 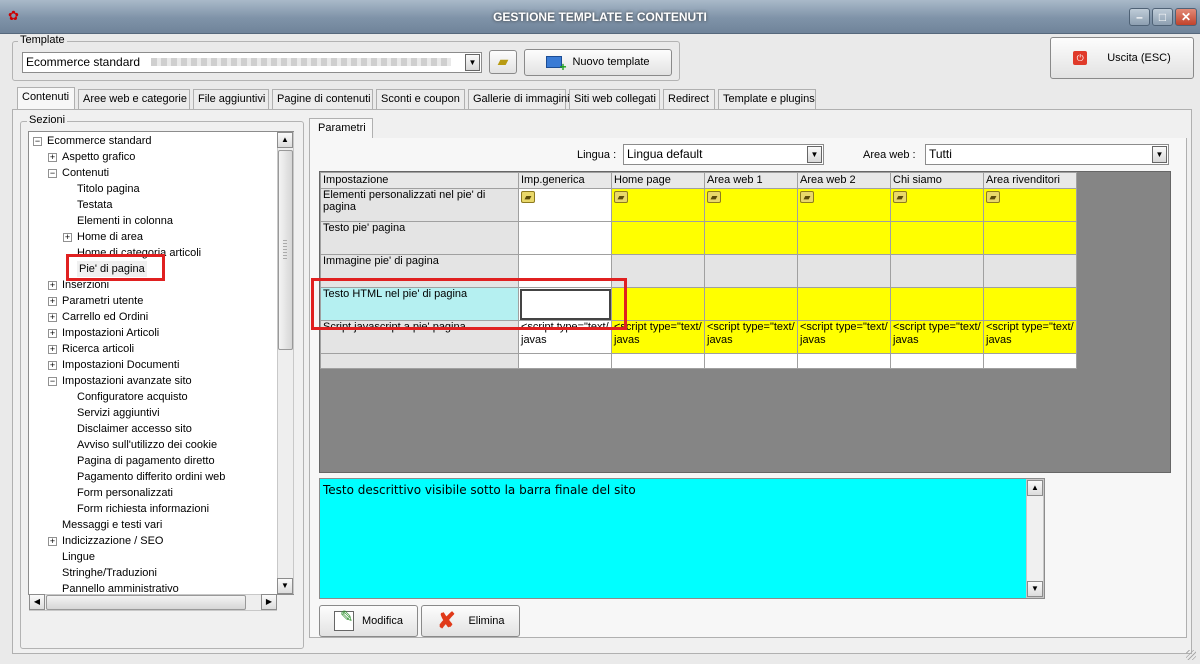 What do you see at coordinates (143, 509) in the screenshot?
I see `tree-item: Form richiesta informazioni` at bounding box center [143, 509].